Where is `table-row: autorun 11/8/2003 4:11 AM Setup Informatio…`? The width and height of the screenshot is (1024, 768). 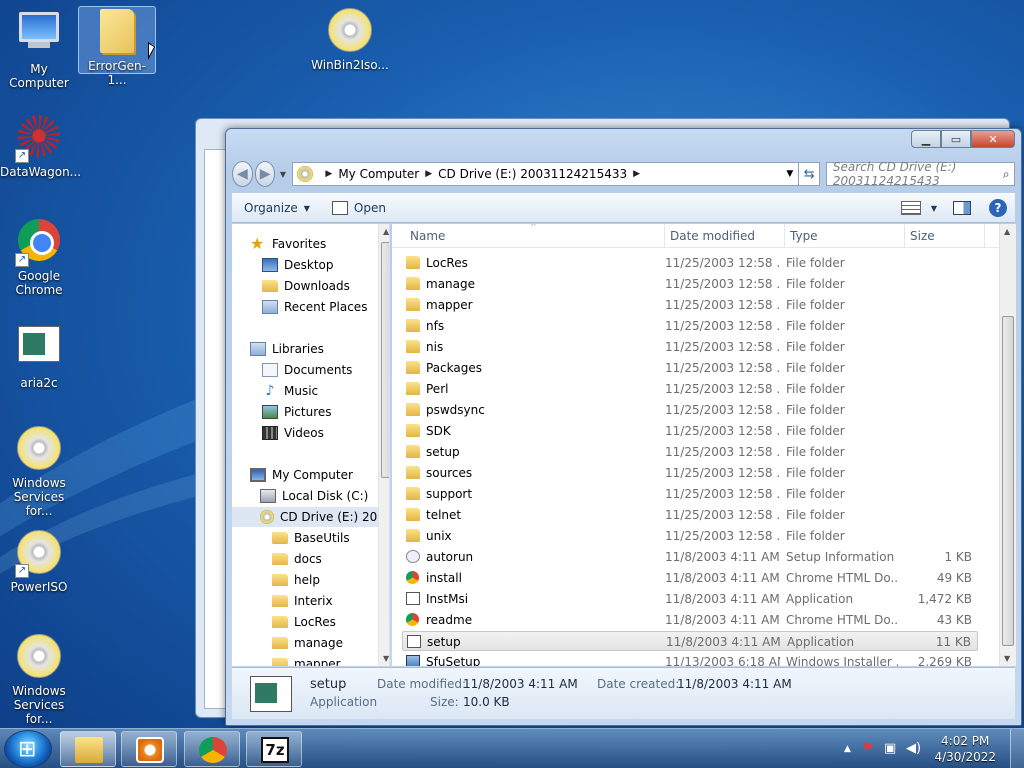
table-row: autorun 11/8/2003 4:11 AM Setup Informatio… is located at coordinates (690, 557).